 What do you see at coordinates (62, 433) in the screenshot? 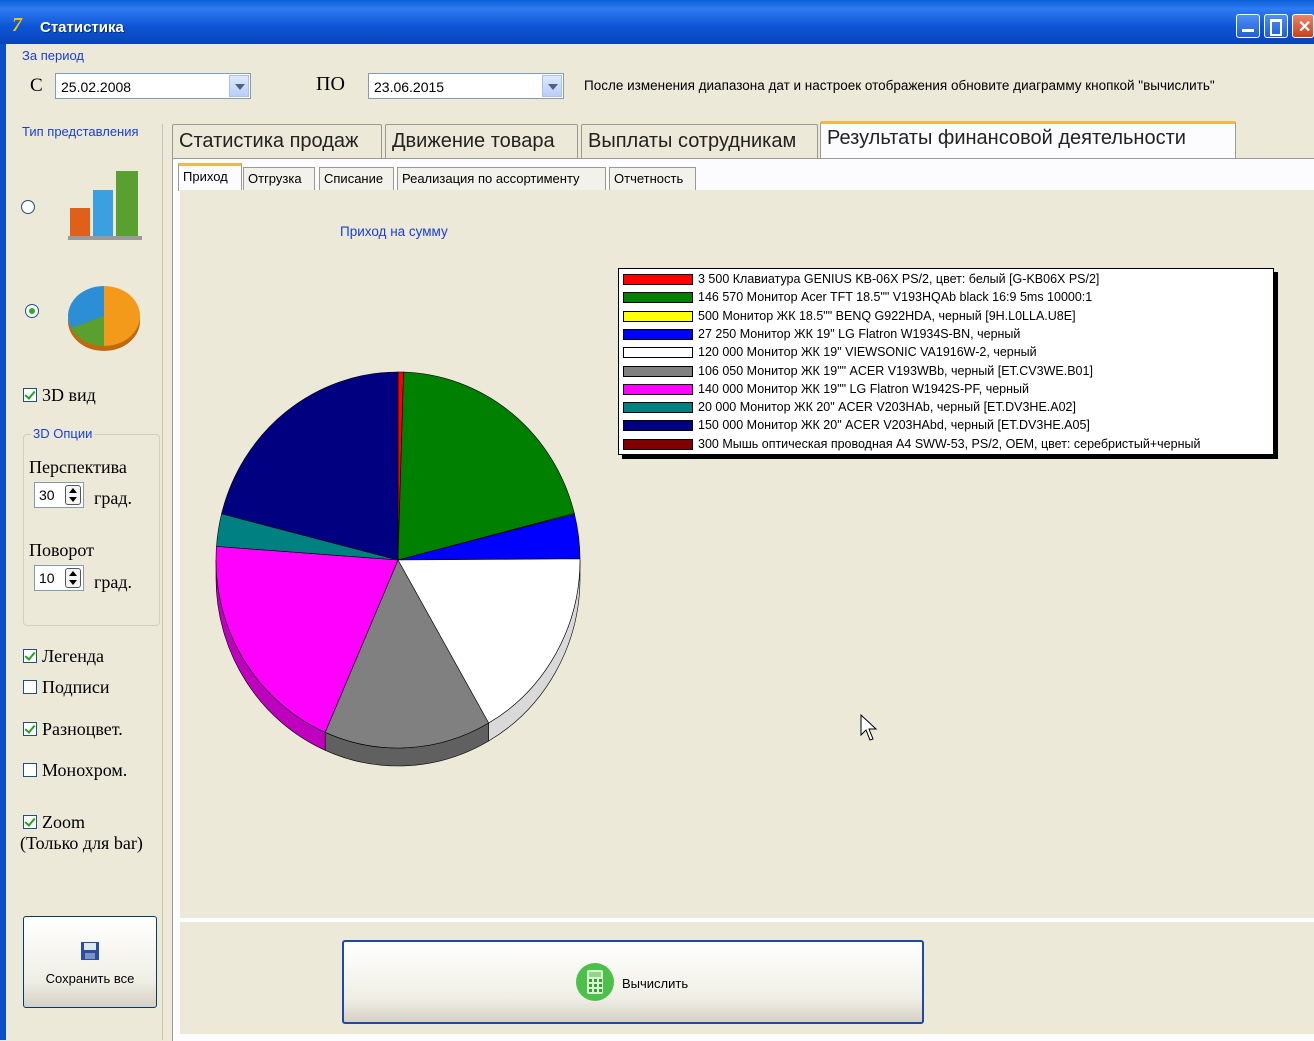
I see `options-group-label: 3D Опции` at bounding box center [62, 433].